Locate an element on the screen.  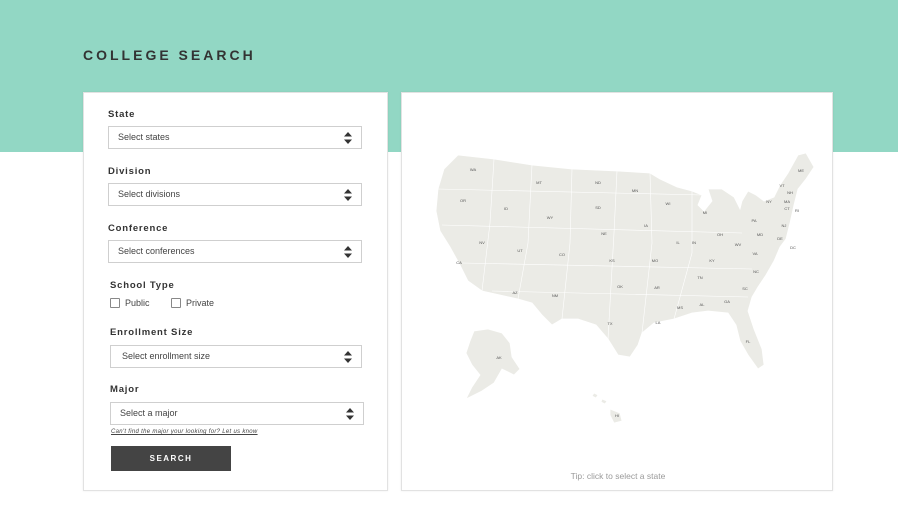
state-select: Select states is located at coordinates (235, 137).